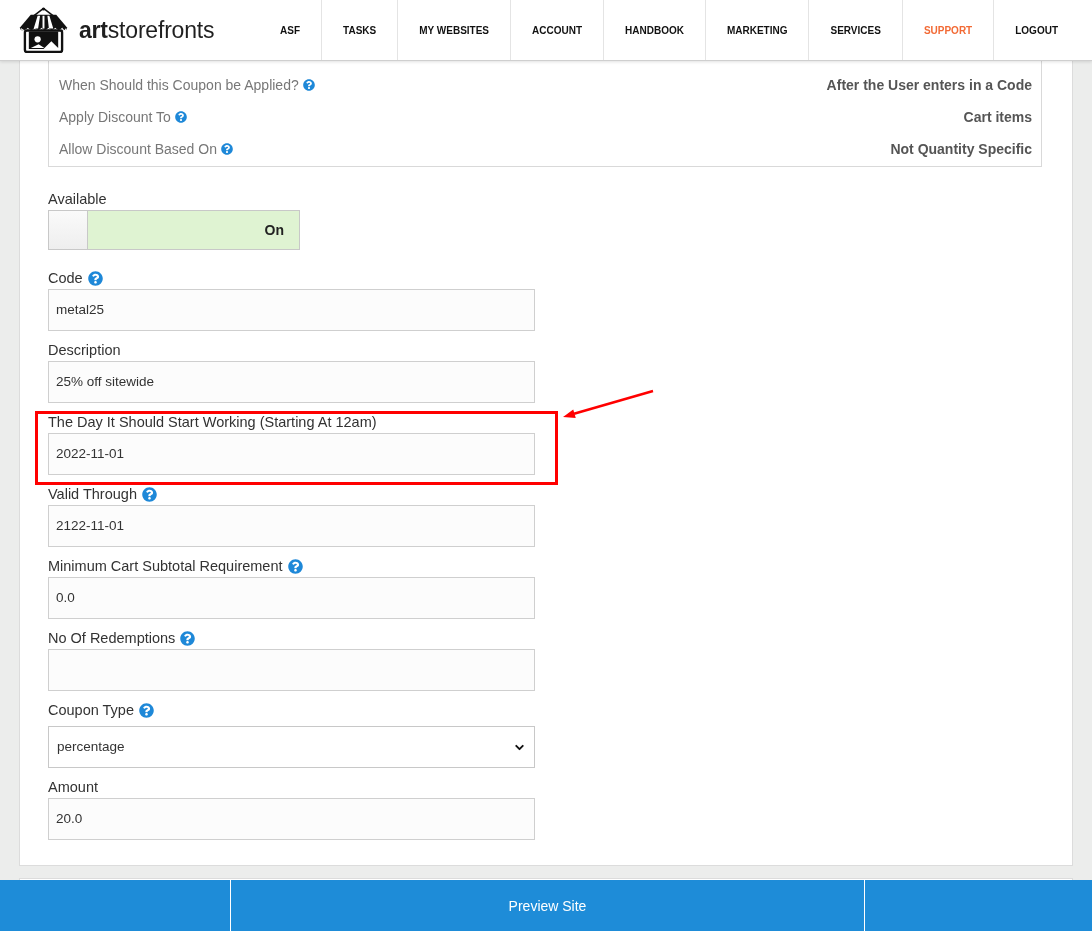 This screenshot has width=1092, height=931. I want to click on summary-value: Not Quantity Specific, so click(961, 149).